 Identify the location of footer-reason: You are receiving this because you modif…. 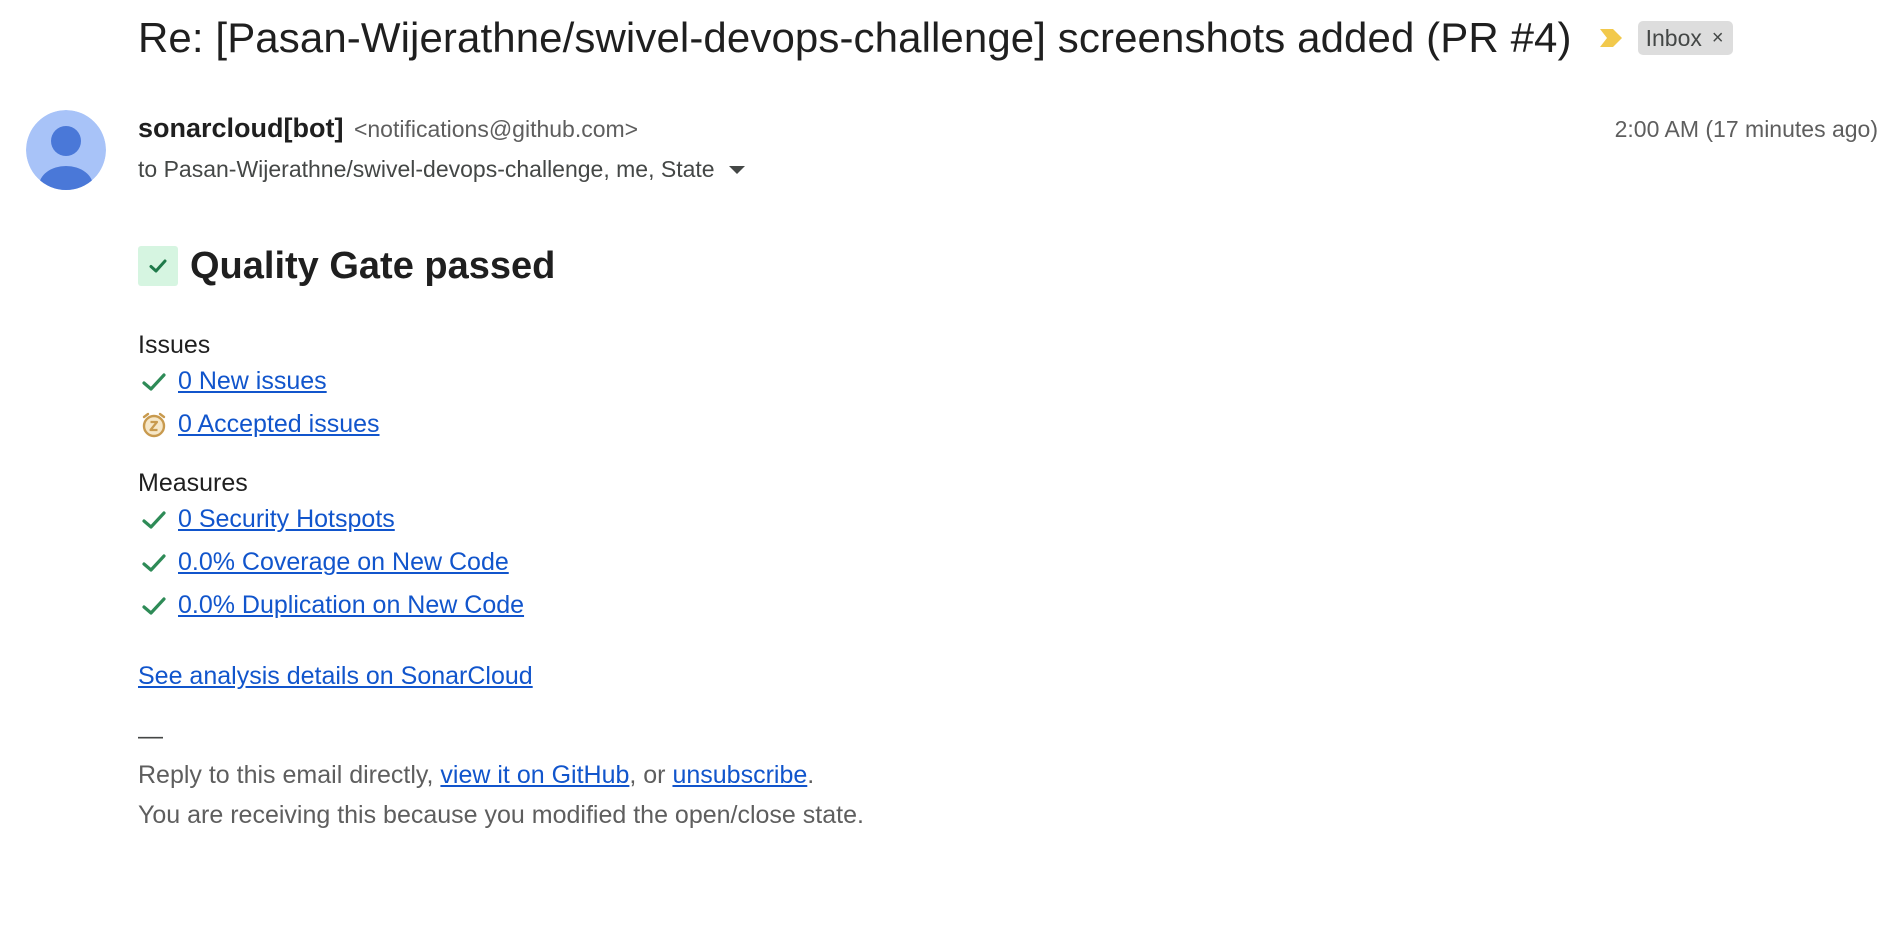
(501, 815).